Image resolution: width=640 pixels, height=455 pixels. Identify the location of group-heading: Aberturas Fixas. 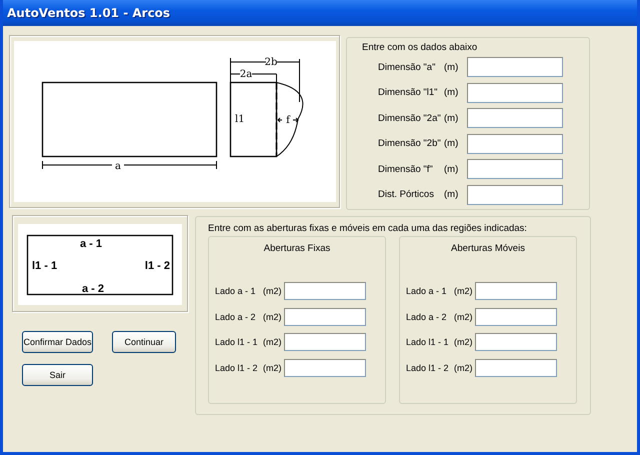
(297, 249).